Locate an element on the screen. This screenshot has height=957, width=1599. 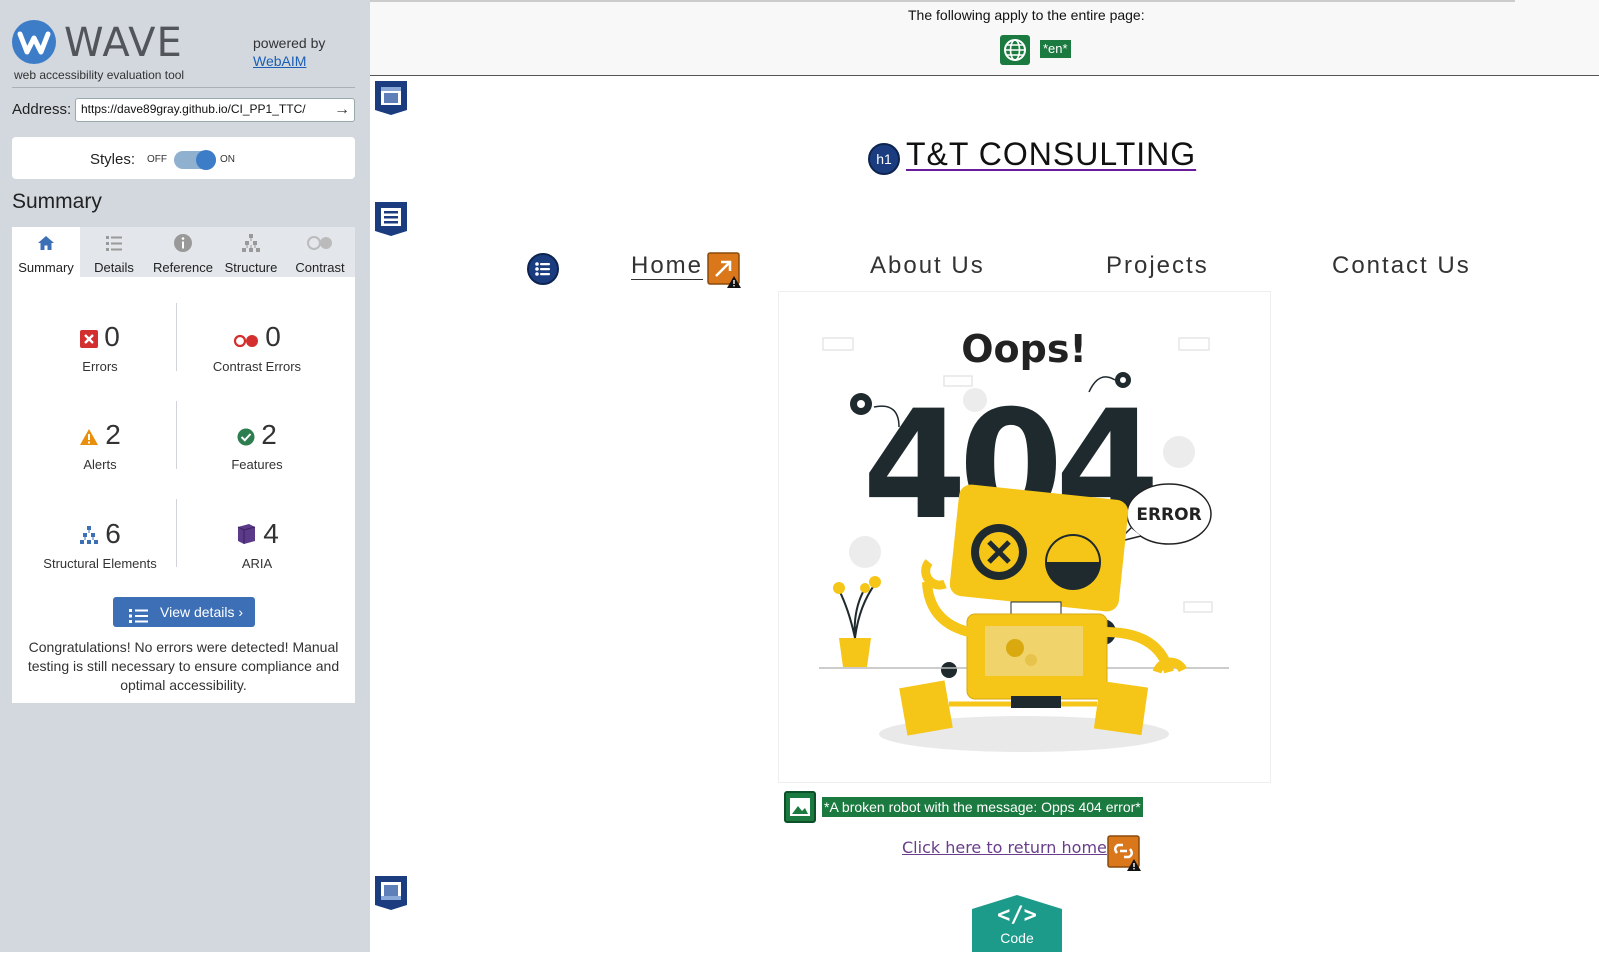
styles-on-label: ON is located at coordinates (227, 159).